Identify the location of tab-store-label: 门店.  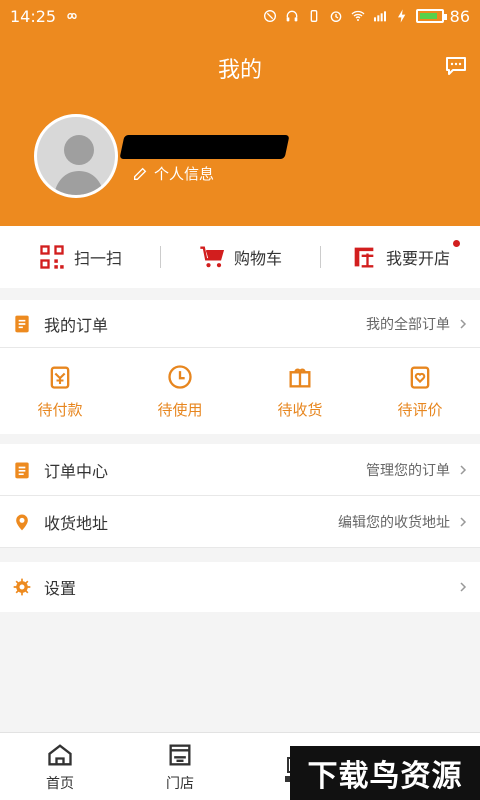
(180, 783).